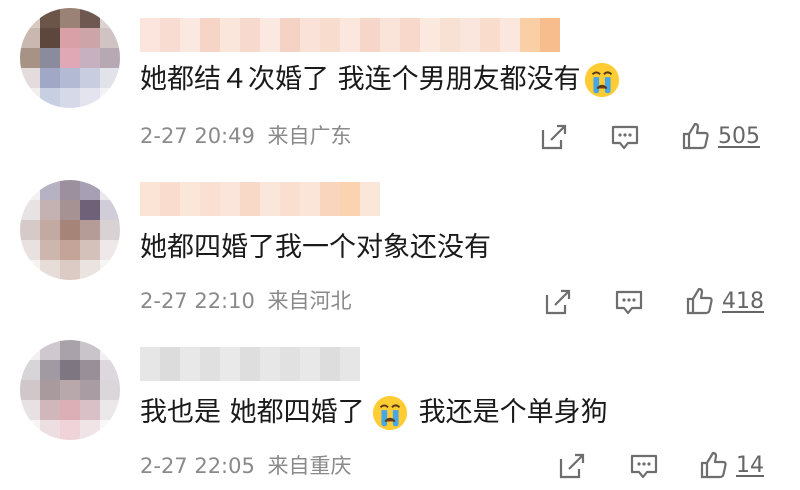  Describe the element at coordinates (750, 465) in the screenshot. I see `like-count: 14` at that location.